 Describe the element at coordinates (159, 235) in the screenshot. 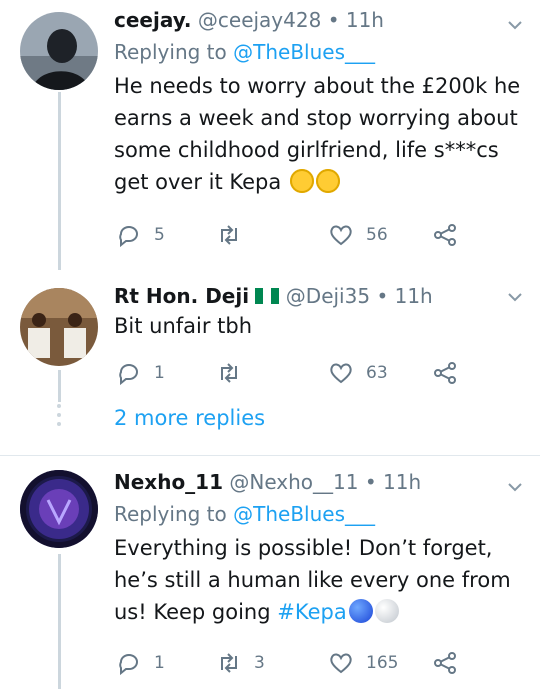

I see `reply-count: 5` at that location.